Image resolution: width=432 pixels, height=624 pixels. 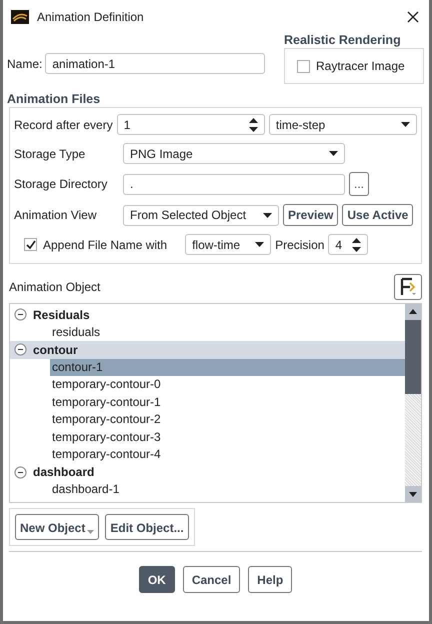 I want to click on field-label: Animation View, so click(x=56, y=215).